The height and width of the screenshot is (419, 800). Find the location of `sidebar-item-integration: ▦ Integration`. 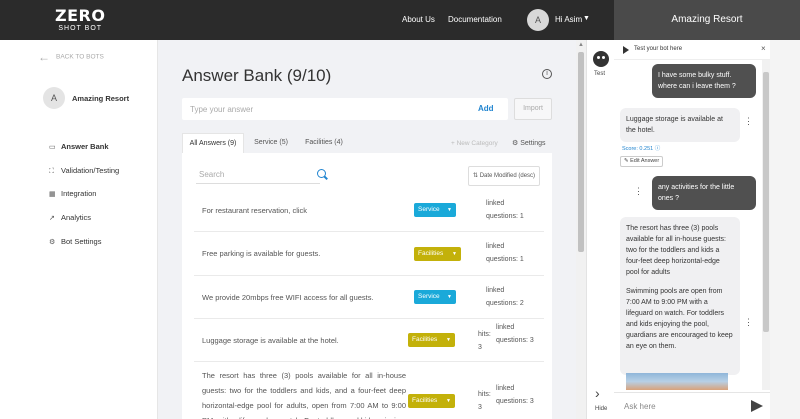

sidebar-item-integration: ▦ Integration is located at coordinates (72, 193).